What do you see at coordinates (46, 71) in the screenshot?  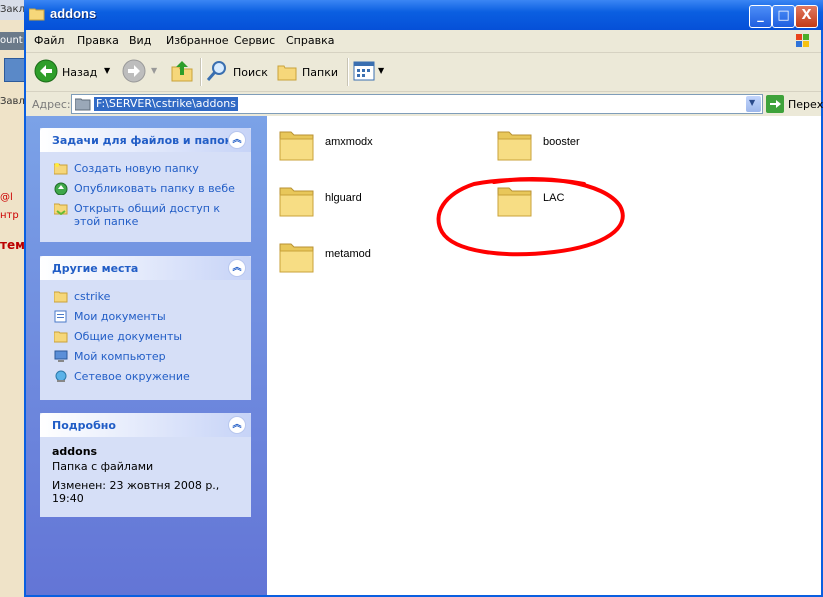 I see `back-arrow-icon` at bounding box center [46, 71].